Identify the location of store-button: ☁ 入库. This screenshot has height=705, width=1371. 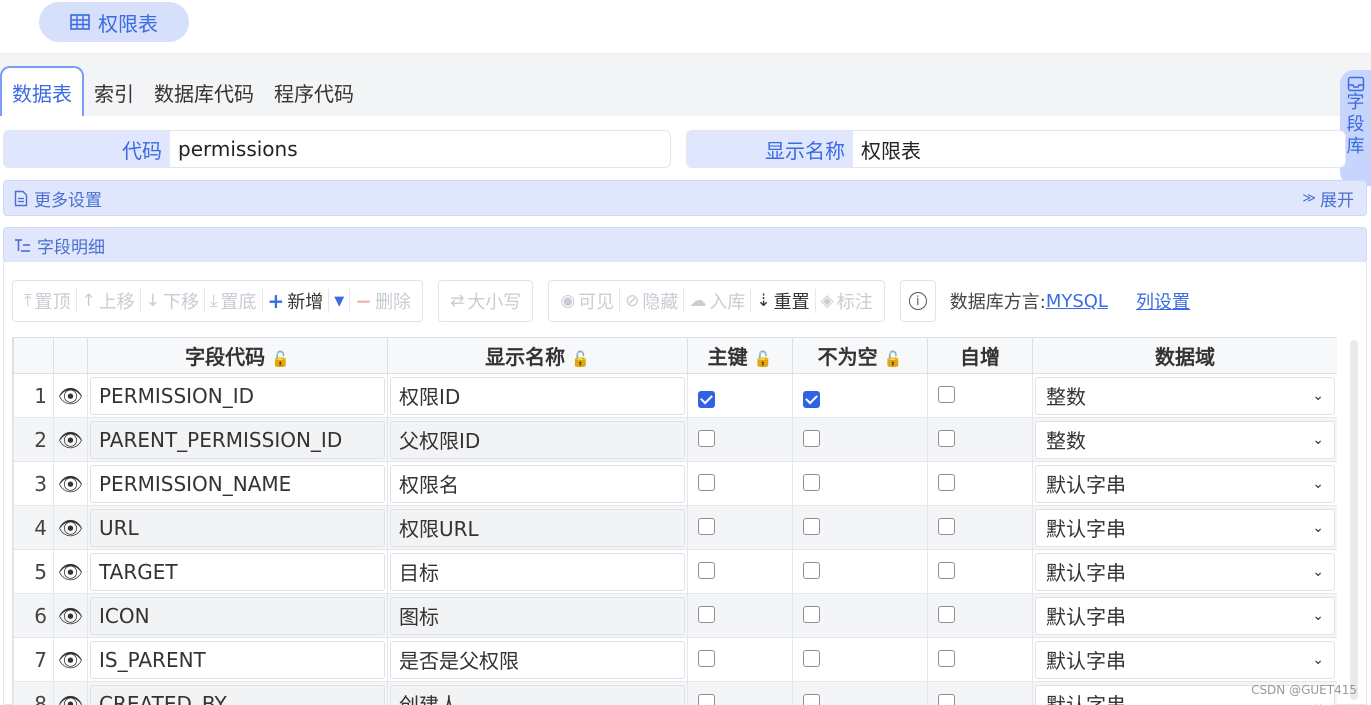
(718, 301).